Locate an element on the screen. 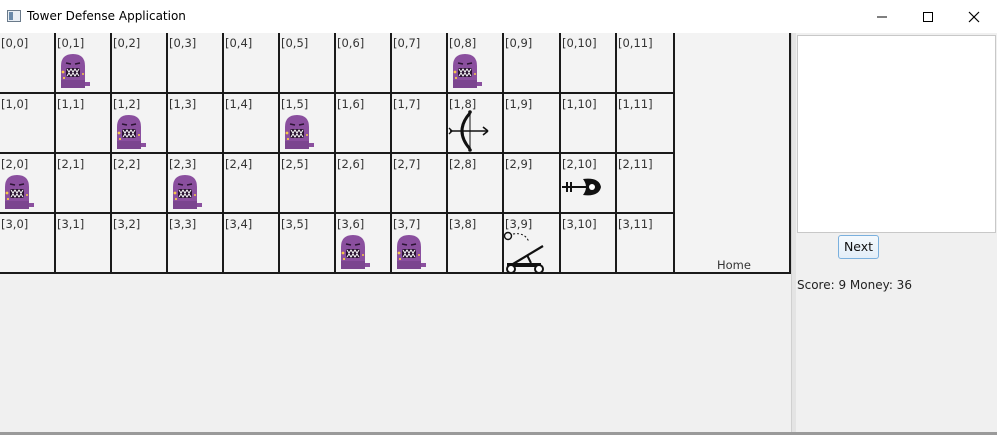  cell-coordinate-label: [0,3] is located at coordinates (183, 43).